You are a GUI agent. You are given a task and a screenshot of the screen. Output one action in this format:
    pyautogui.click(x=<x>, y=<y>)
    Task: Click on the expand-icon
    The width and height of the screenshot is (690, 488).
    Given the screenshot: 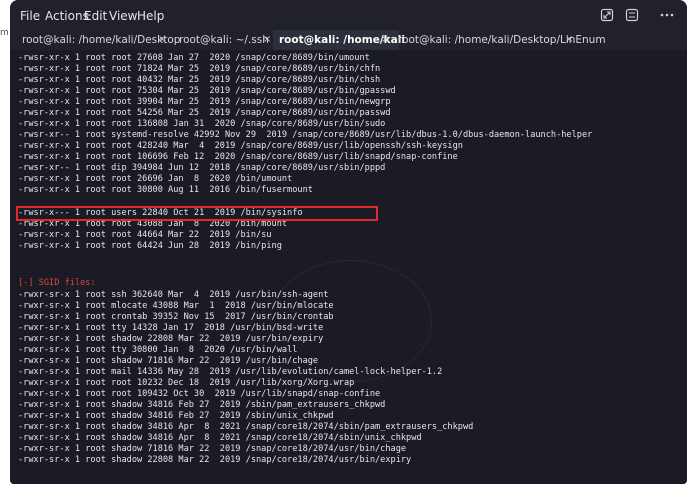 What is the action you would take?
    pyautogui.click(x=607, y=15)
    